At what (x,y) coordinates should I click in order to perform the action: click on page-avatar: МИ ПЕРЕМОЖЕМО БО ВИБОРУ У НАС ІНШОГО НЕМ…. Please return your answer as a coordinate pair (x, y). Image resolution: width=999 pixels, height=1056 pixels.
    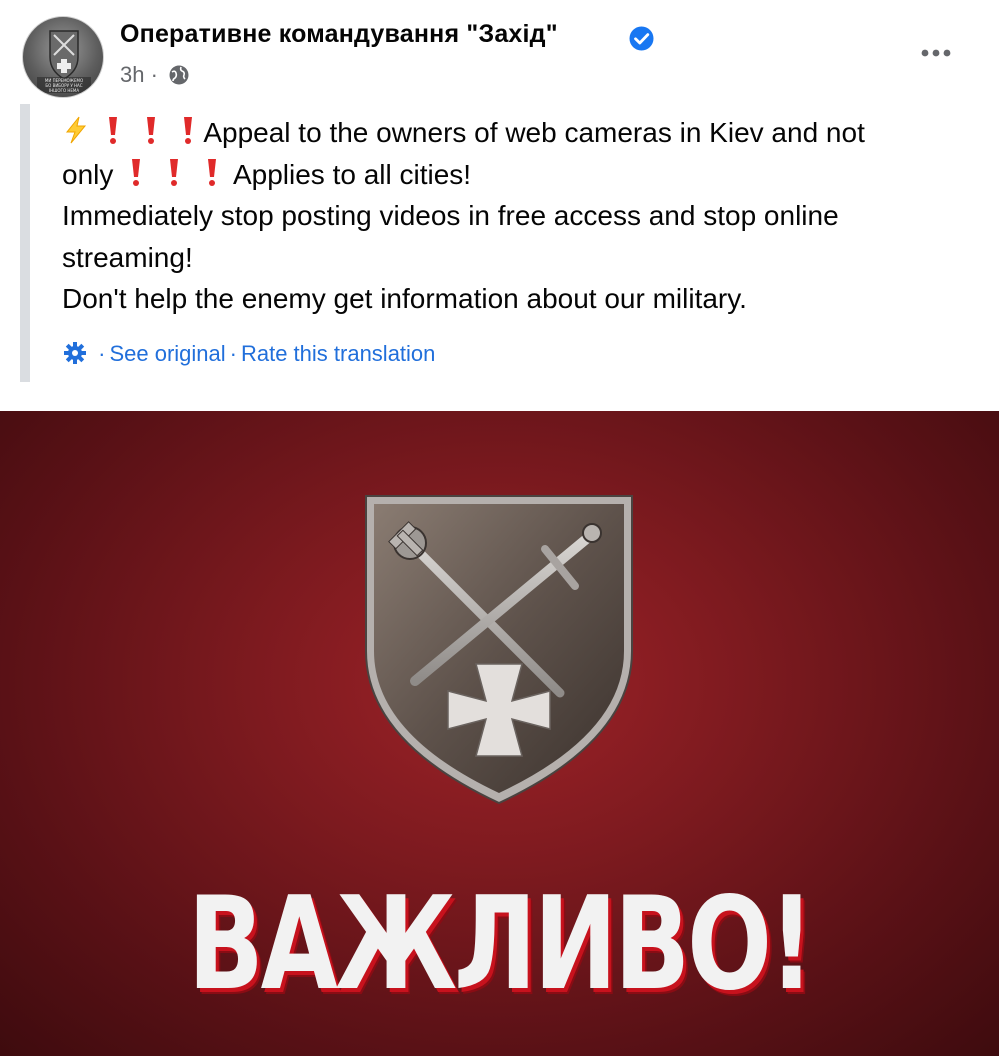
    Looking at the image, I should click on (63, 57).